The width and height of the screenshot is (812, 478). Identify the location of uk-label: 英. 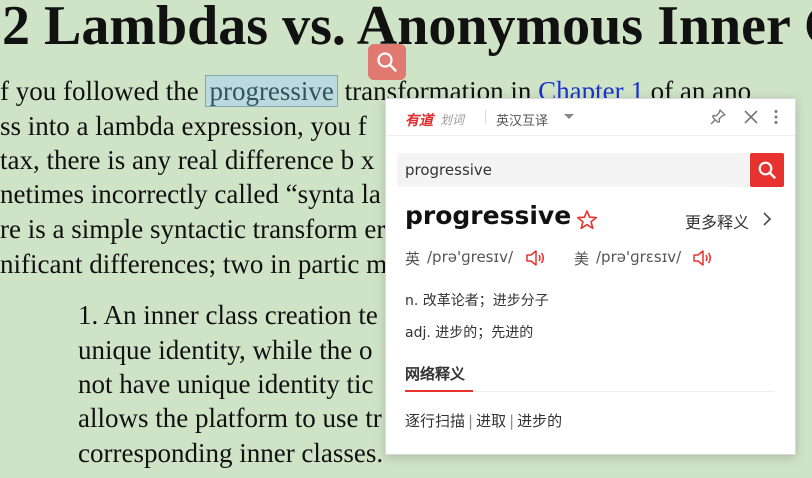
(413, 259).